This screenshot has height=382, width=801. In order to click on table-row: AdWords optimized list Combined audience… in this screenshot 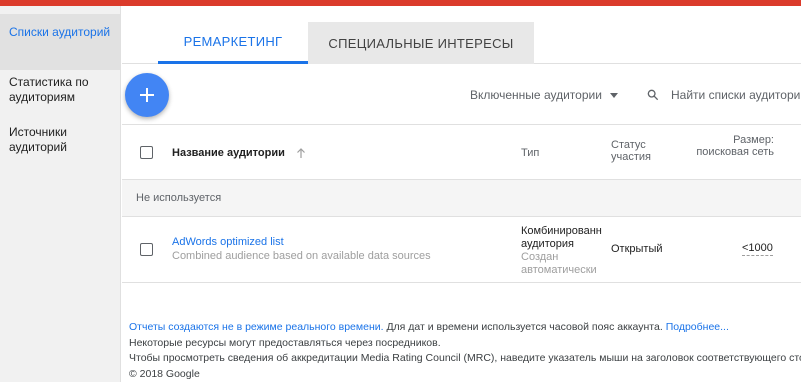, I will do `click(461, 250)`.